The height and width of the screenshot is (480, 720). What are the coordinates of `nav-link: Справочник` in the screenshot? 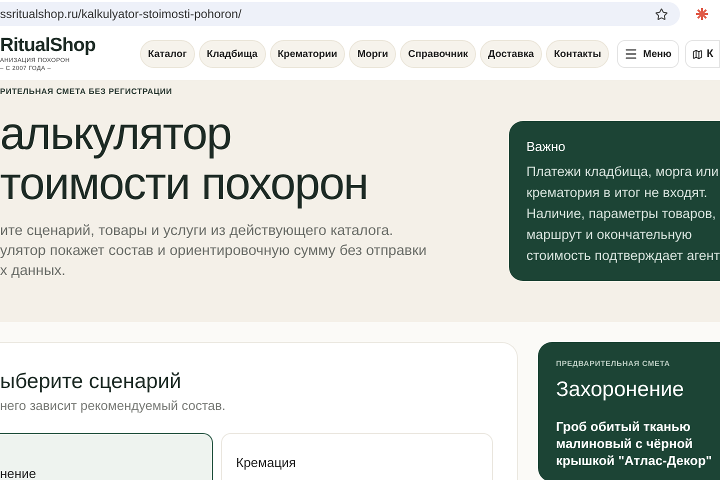 It's located at (438, 54).